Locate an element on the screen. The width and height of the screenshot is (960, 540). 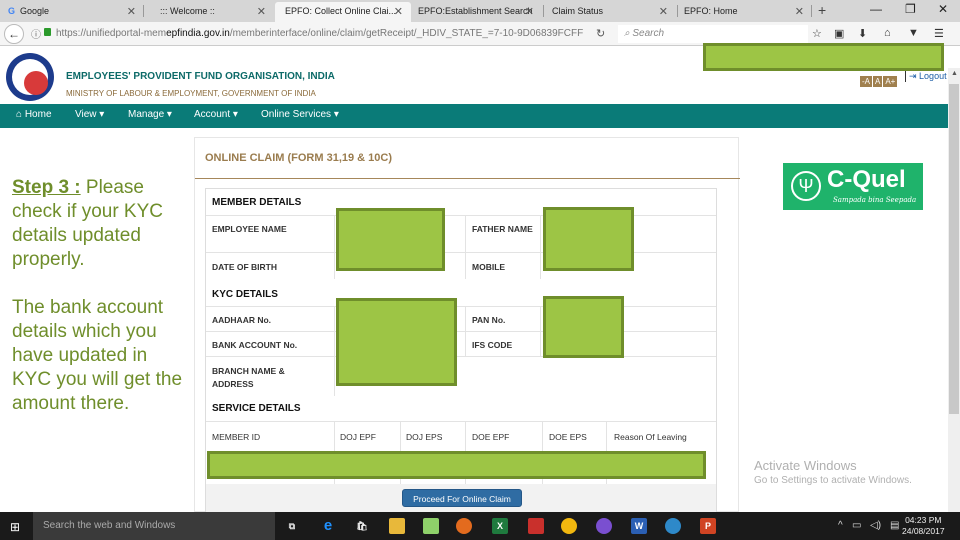
logout-icon: ⇥ is located at coordinates (914, 76).